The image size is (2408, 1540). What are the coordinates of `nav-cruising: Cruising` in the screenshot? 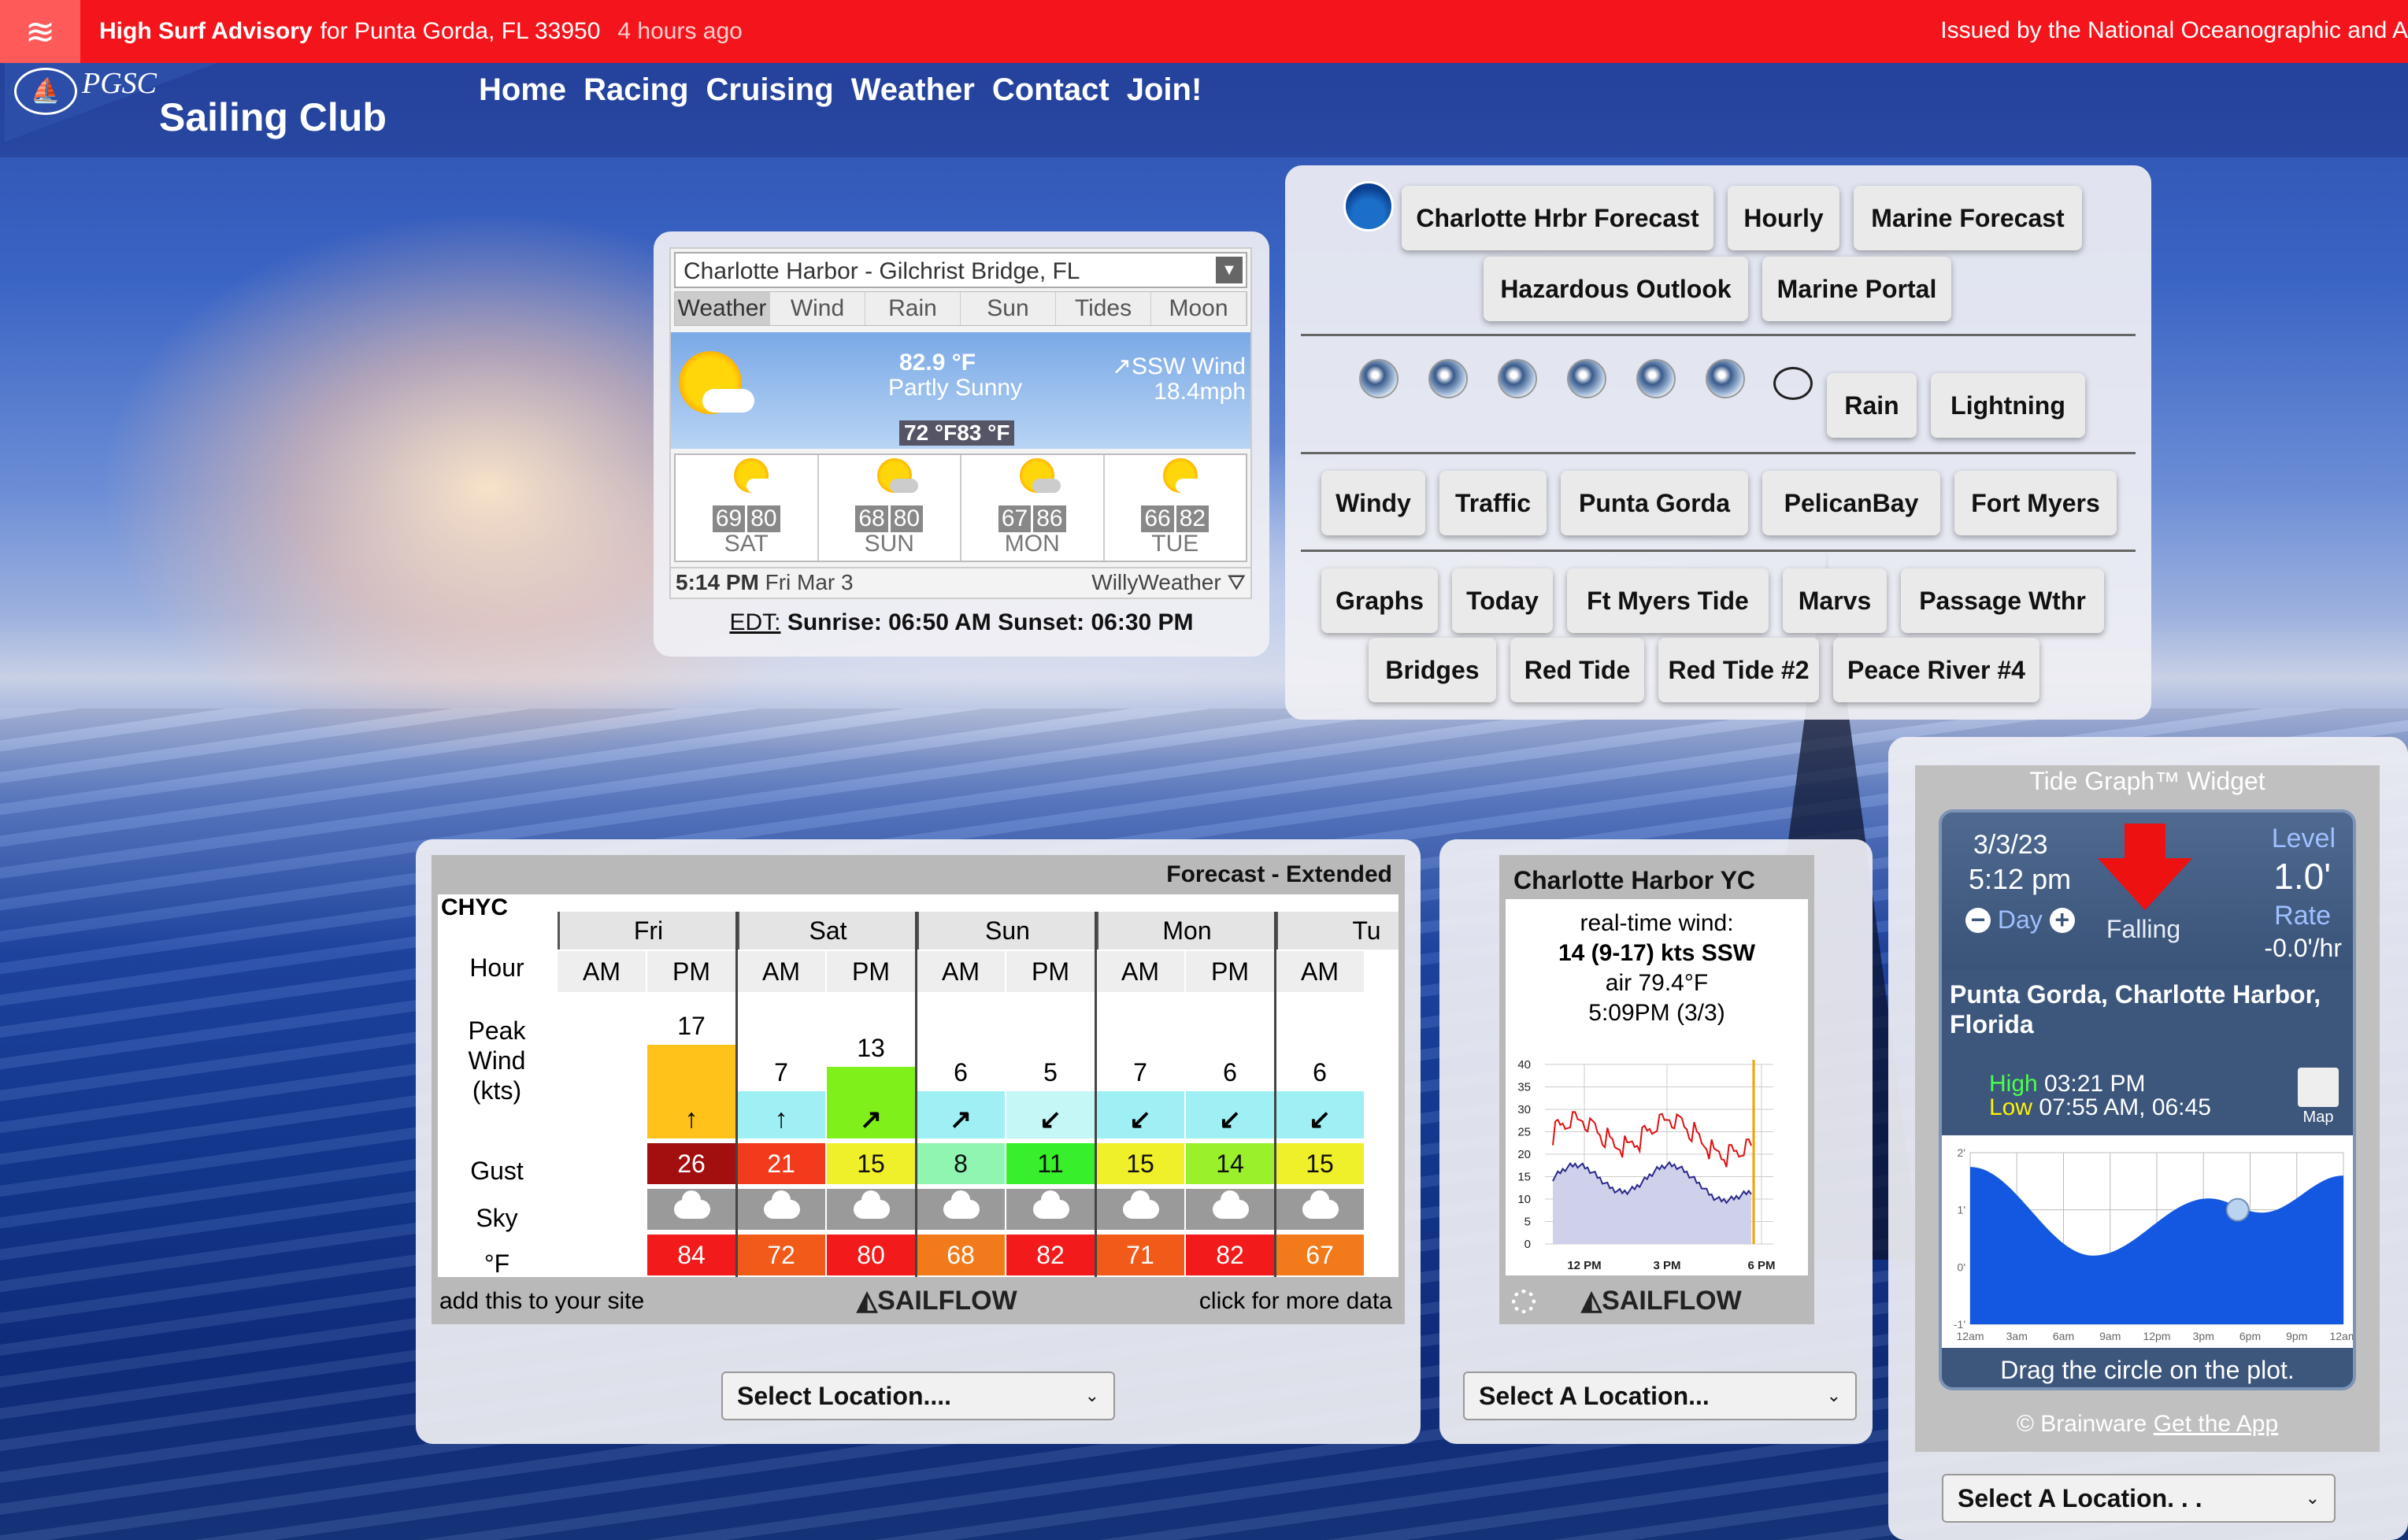 It's located at (770, 90).